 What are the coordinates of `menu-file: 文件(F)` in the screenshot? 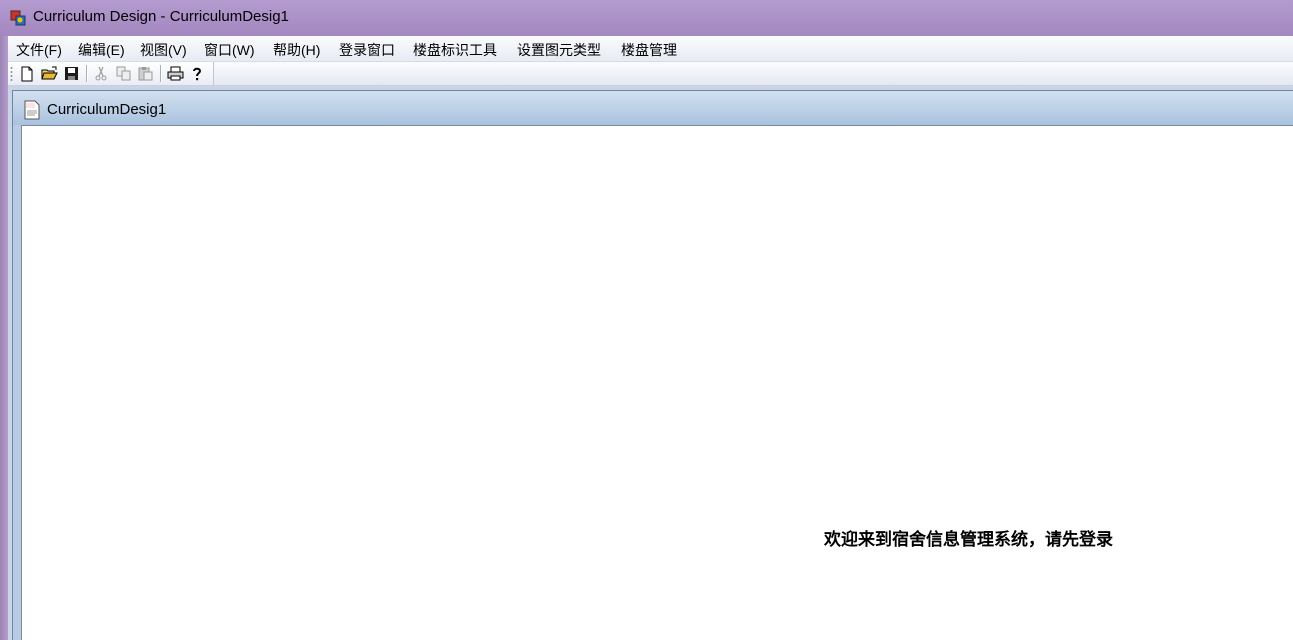 It's located at (39, 50).